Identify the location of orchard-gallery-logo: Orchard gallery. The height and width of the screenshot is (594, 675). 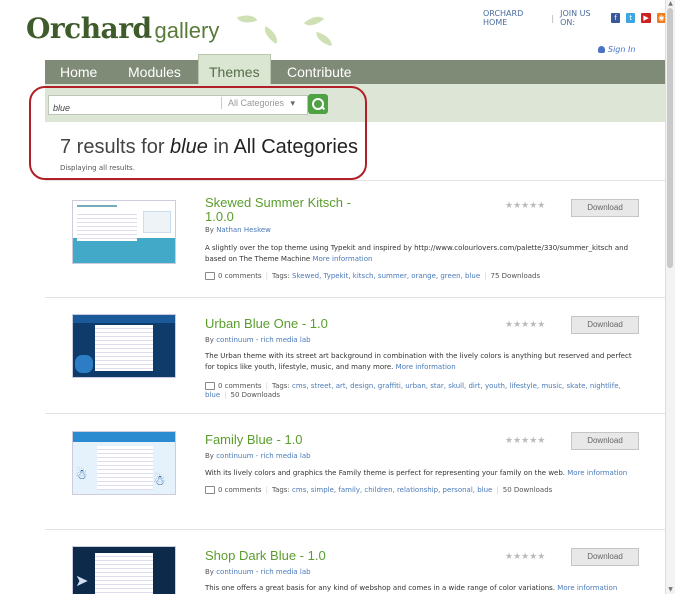
(122, 28).